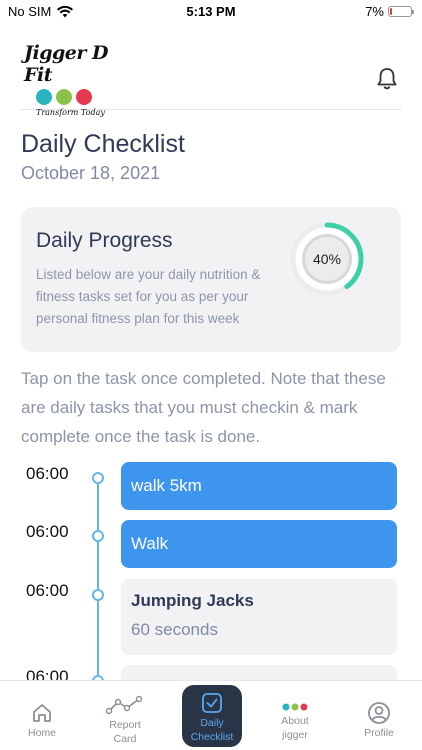  Describe the element at coordinates (259, 617) in the screenshot. I see `task-card: Jumping Jacks 60 seconds` at that location.